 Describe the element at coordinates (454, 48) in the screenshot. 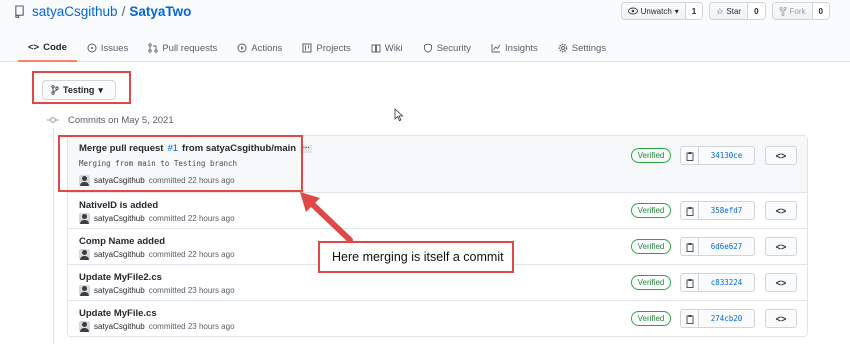

I see `tab-label: Security` at that location.